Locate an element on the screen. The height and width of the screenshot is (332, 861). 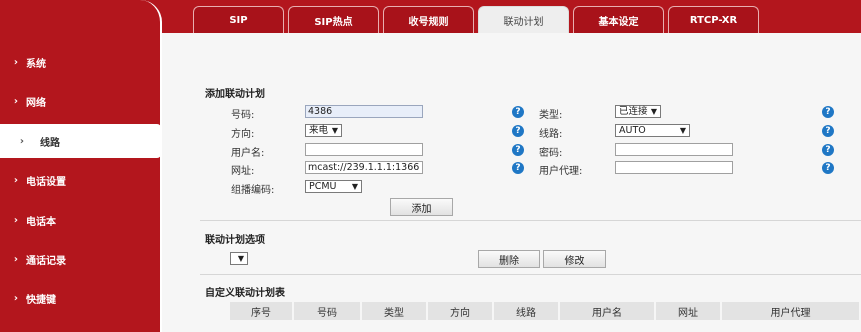
tab-sip: SIP is located at coordinates (238, 19).